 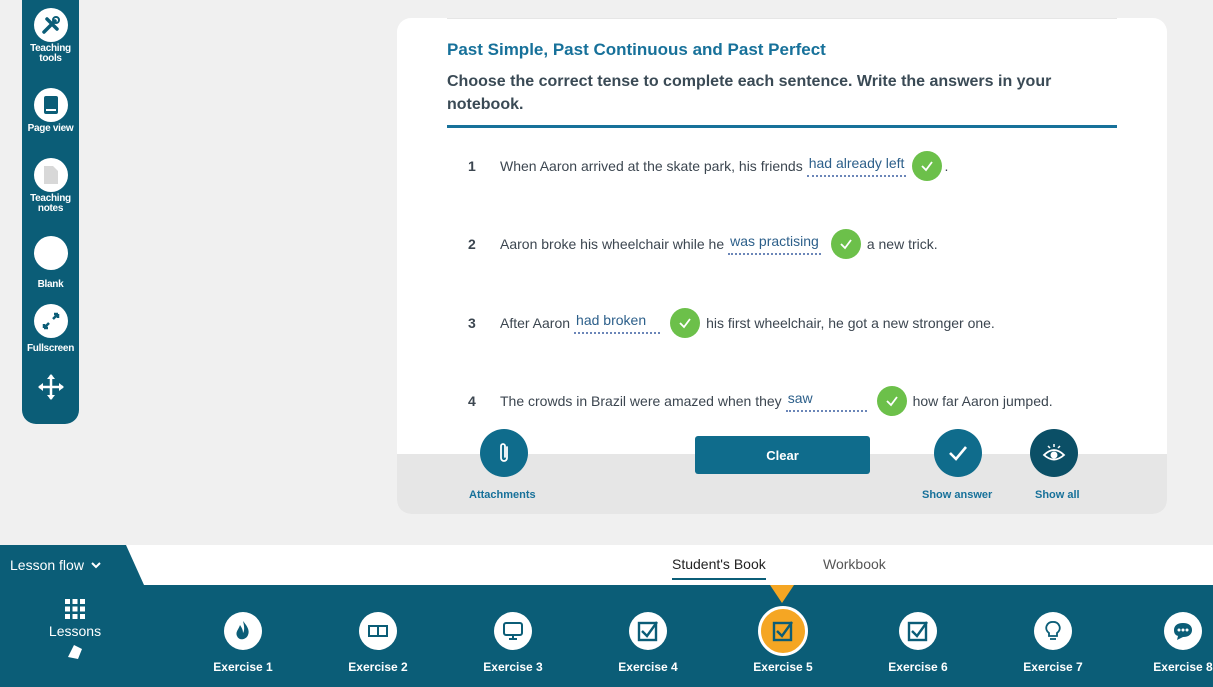 What do you see at coordinates (378, 631) in the screenshot?
I see `book-icon` at bounding box center [378, 631].